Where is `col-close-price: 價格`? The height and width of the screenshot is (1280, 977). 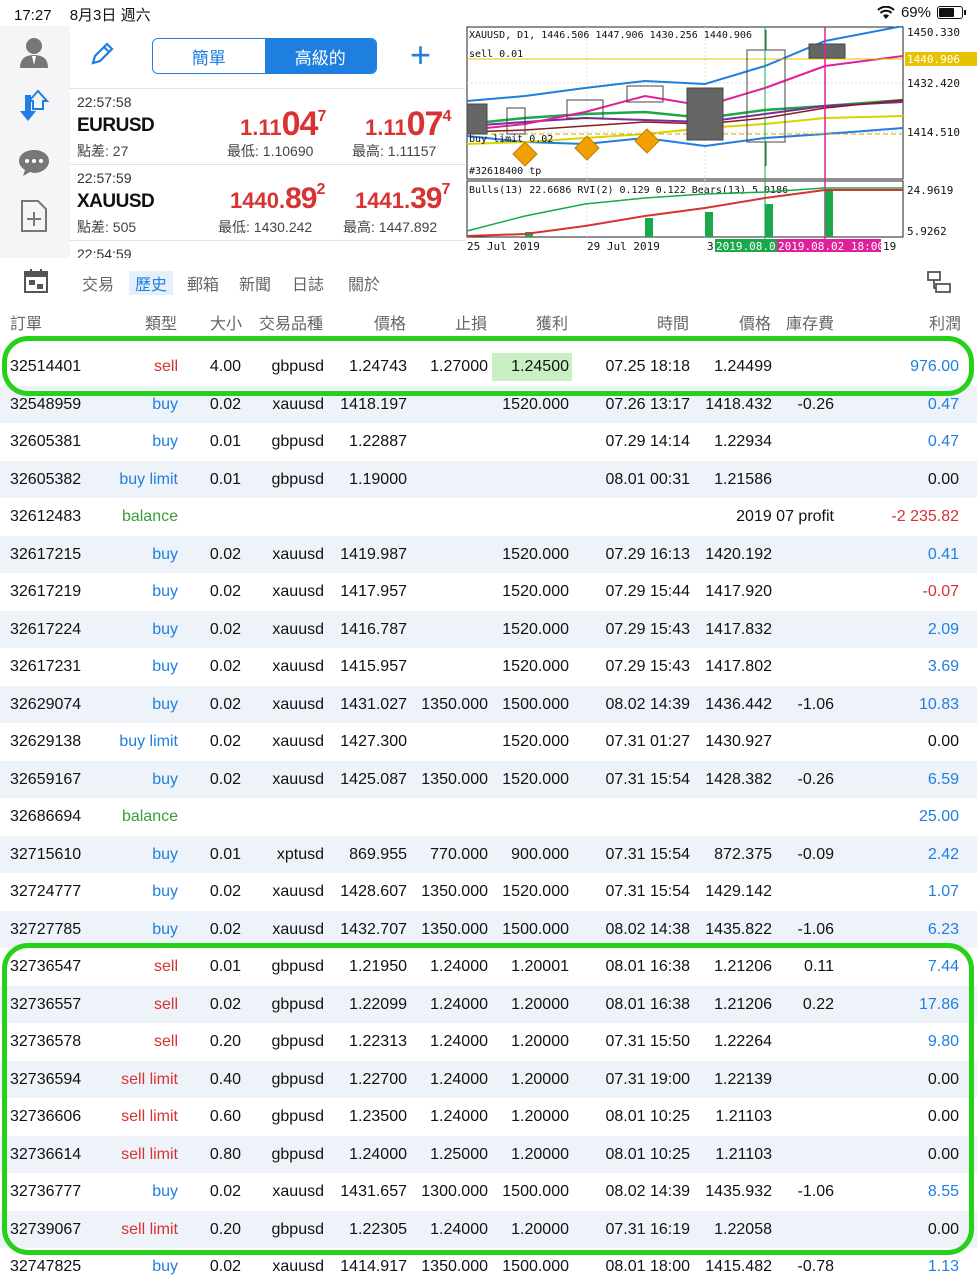
col-close-price: 價格 is located at coordinates (755, 322).